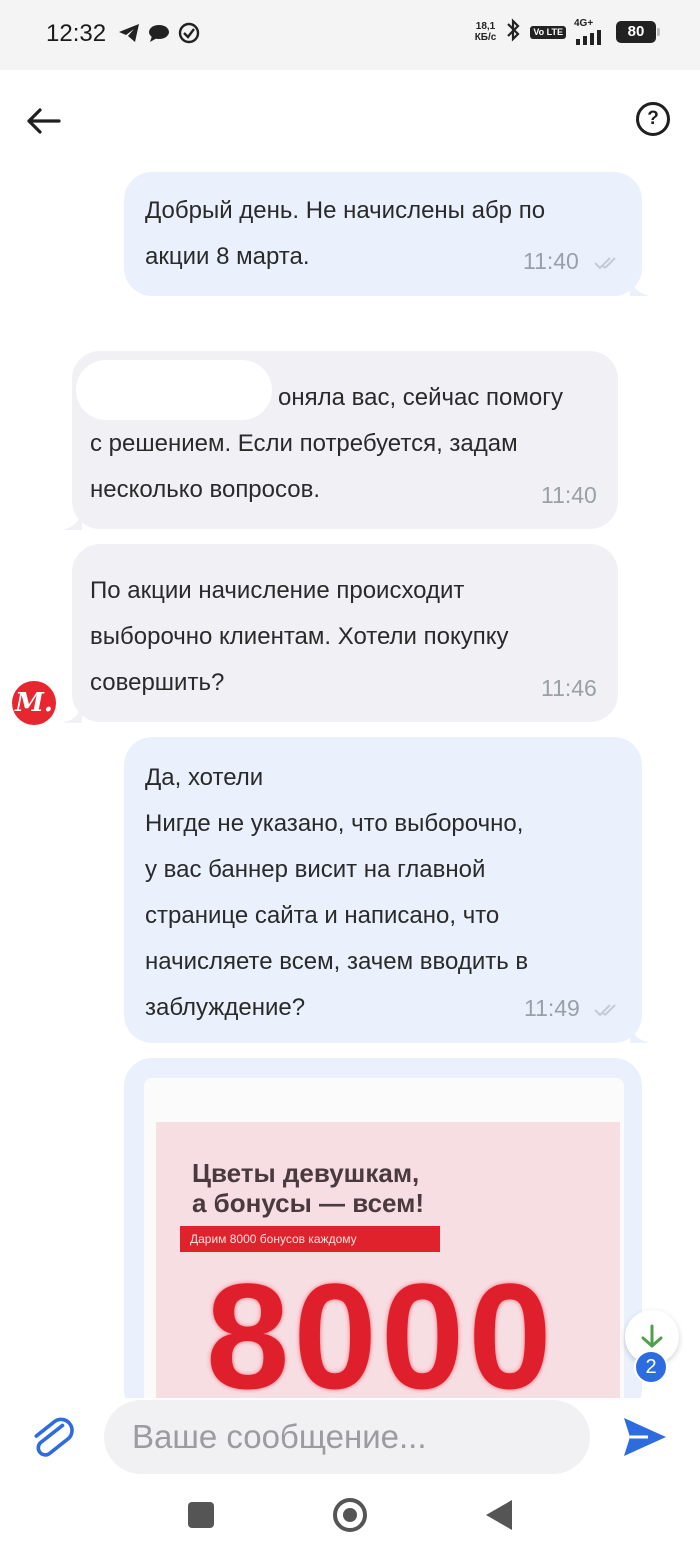  I want to click on help-button: ?, so click(653, 119).